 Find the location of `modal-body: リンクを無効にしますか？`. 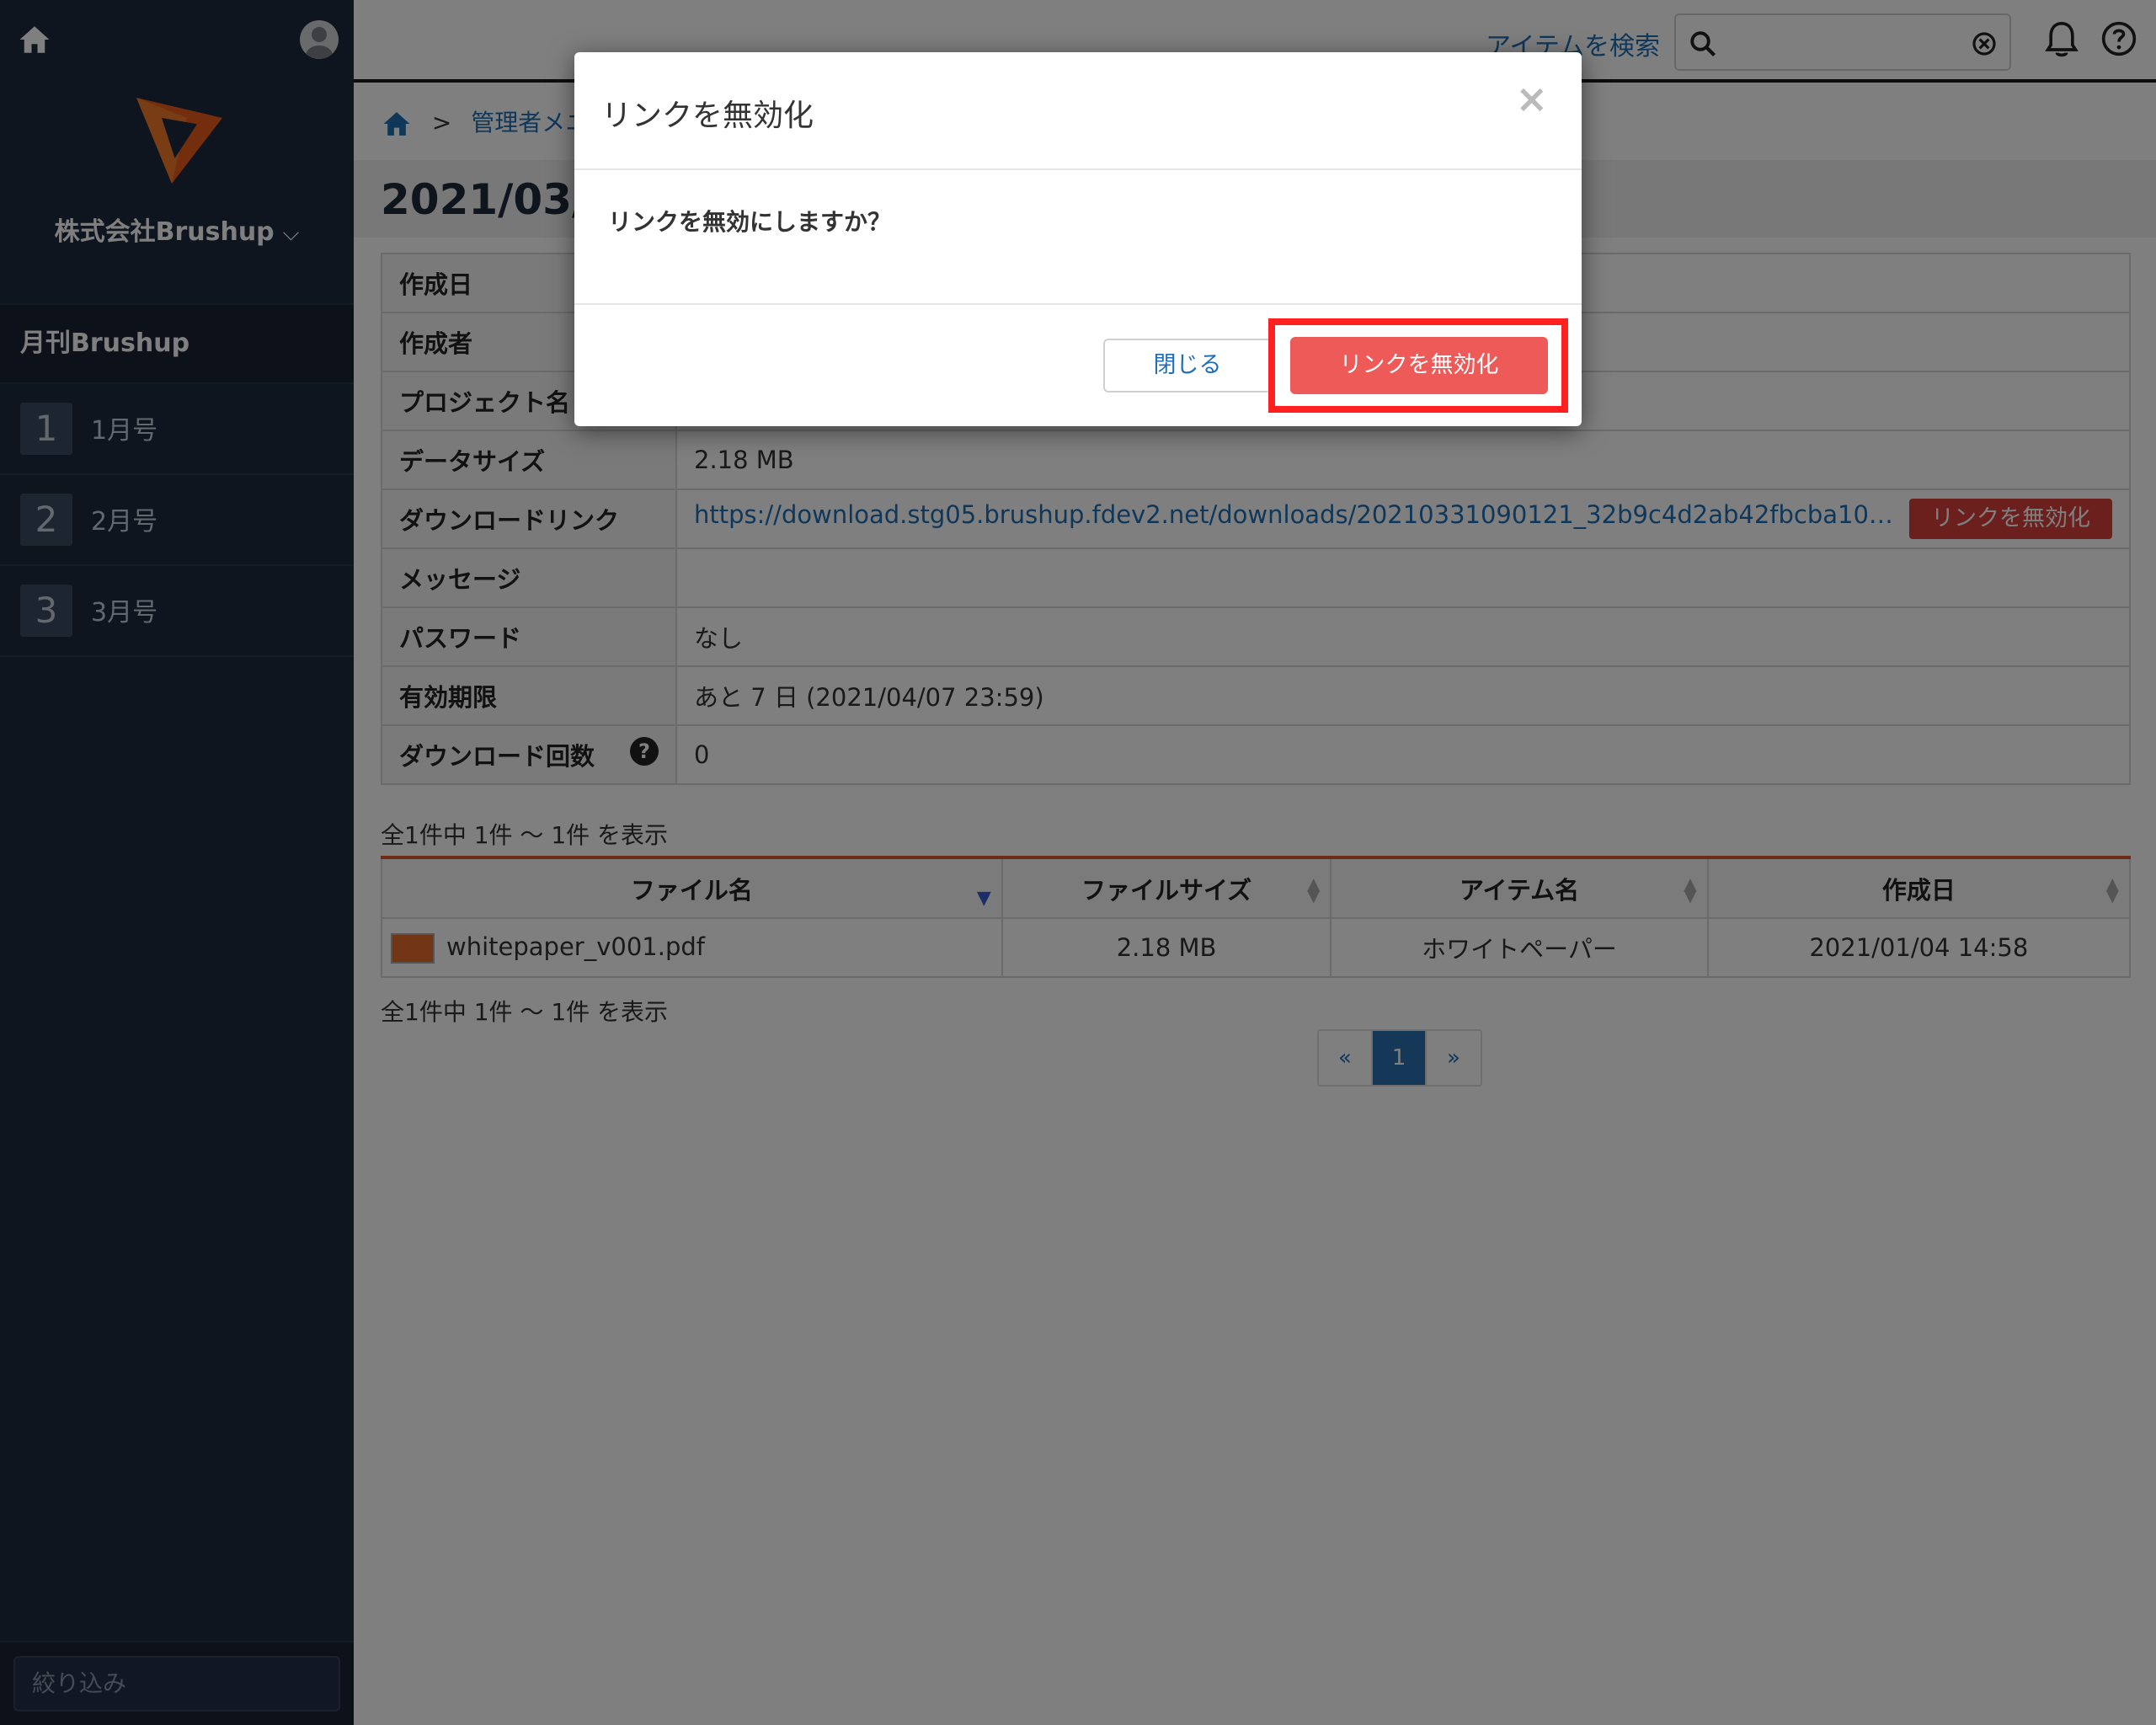

modal-body: リンクを無効にしますか？ is located at coordinates (1078, 237).